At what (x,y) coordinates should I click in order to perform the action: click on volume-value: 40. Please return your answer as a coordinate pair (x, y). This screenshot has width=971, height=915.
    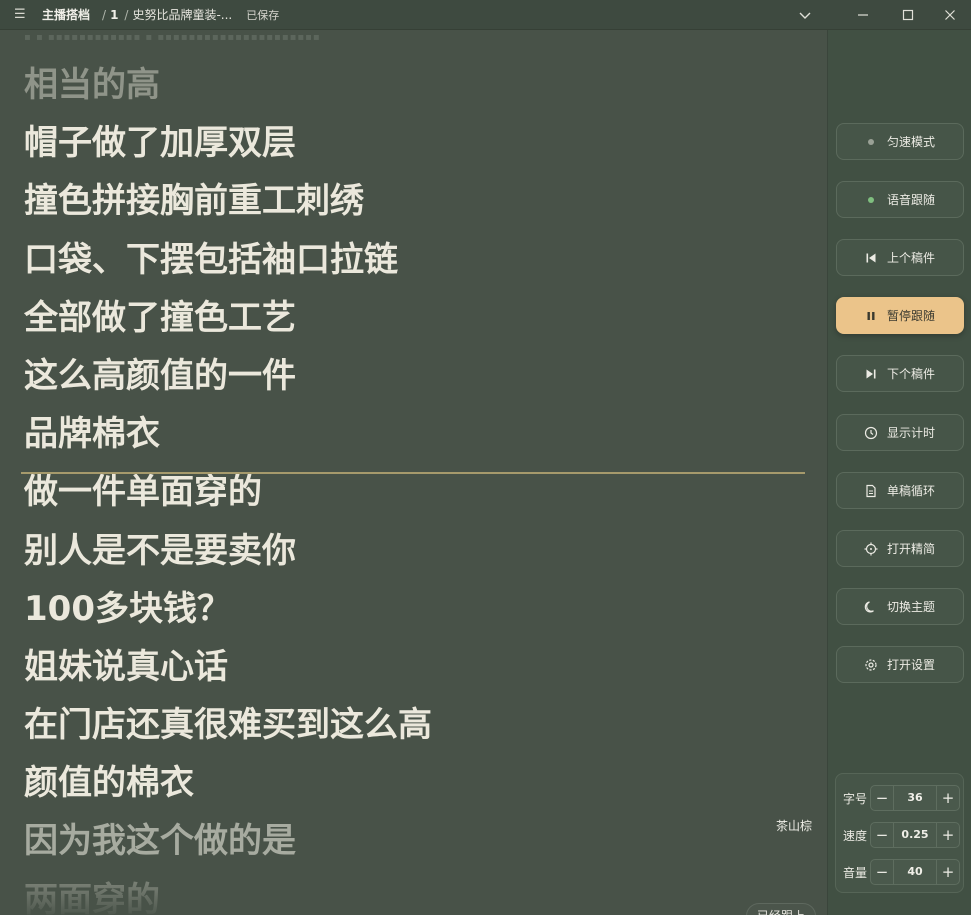
    Looking at the image, I should click on (915, 872).